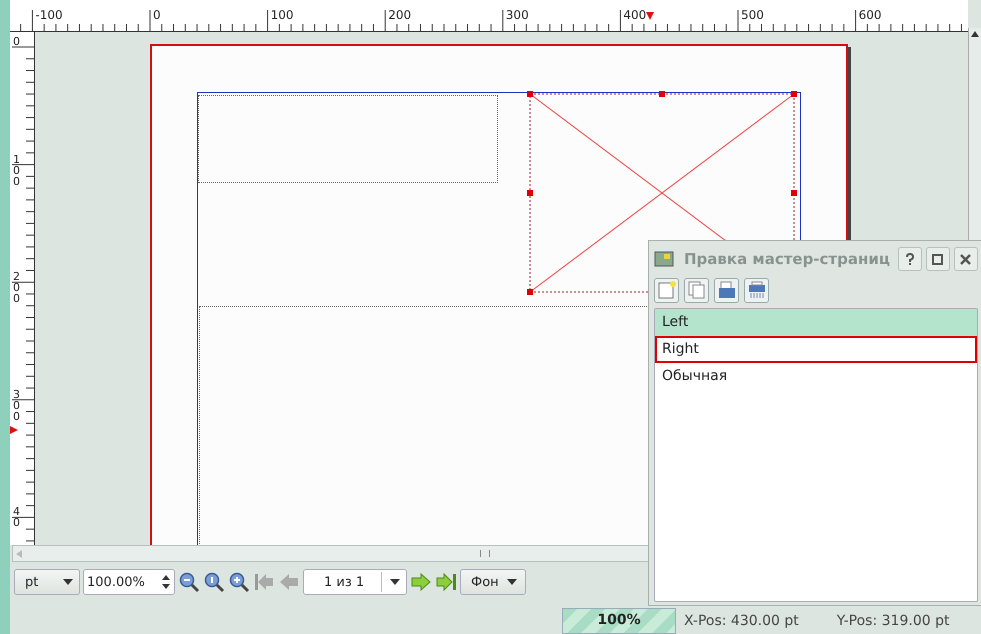 This screenshot has height=634, width=981. Describe the element at coordinates (355, 582) in the screenshot. I see `page-dropdown: 1 из 1` at that location.